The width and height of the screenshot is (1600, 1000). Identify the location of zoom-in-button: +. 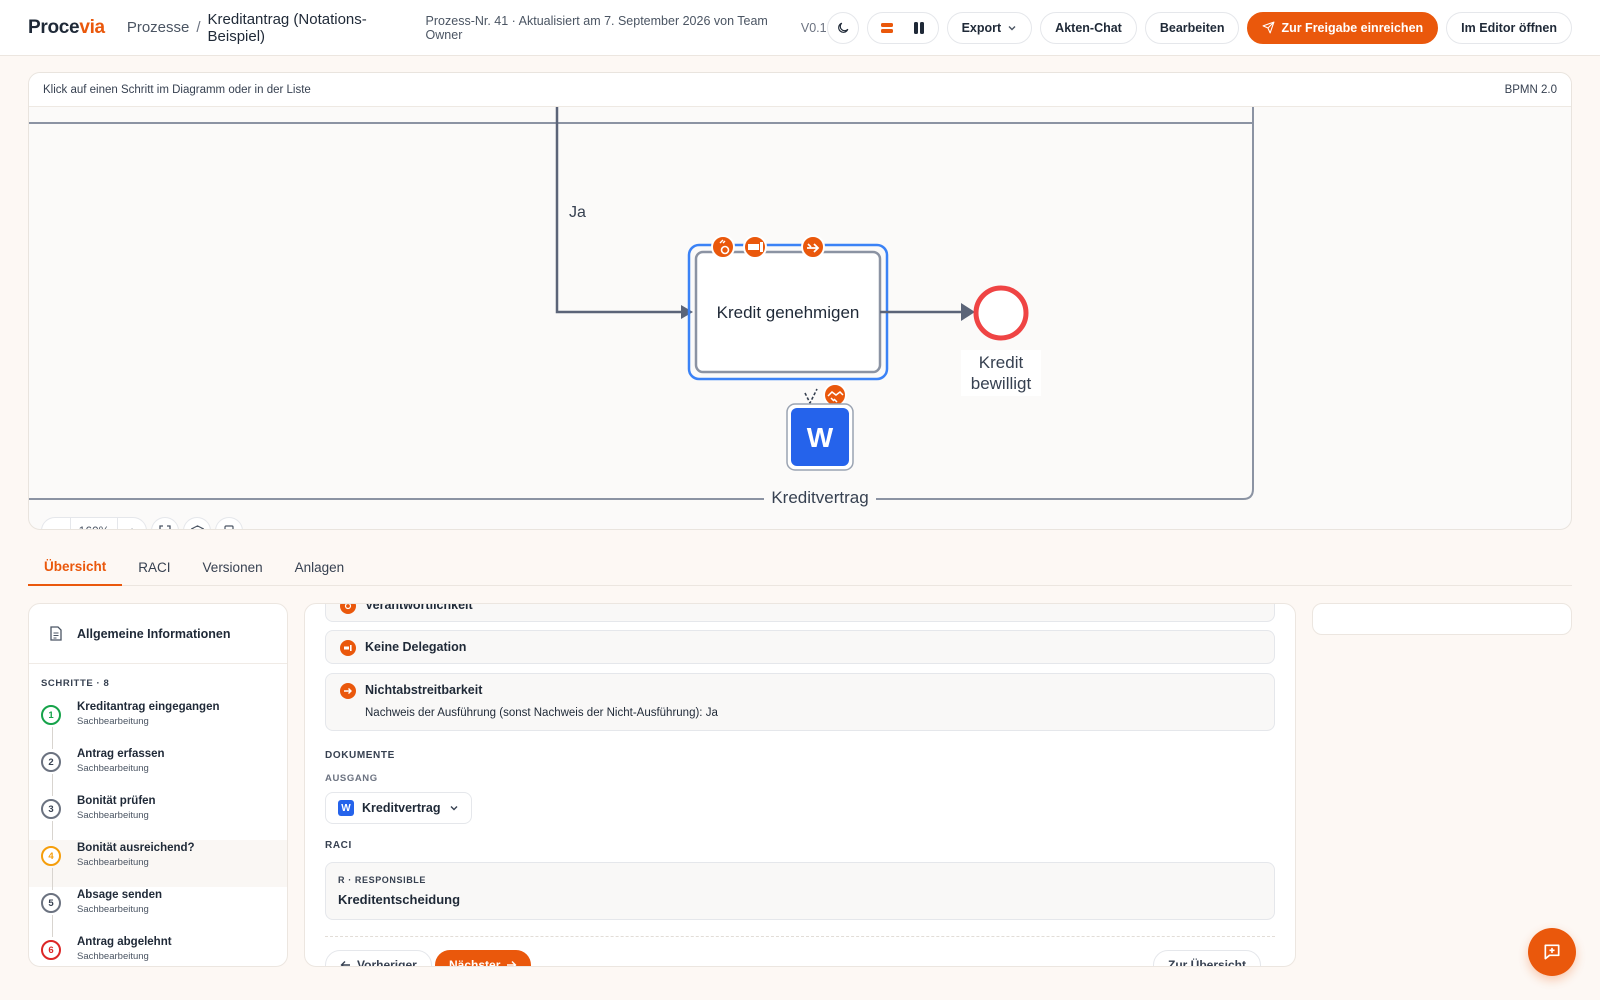
(132, 524).